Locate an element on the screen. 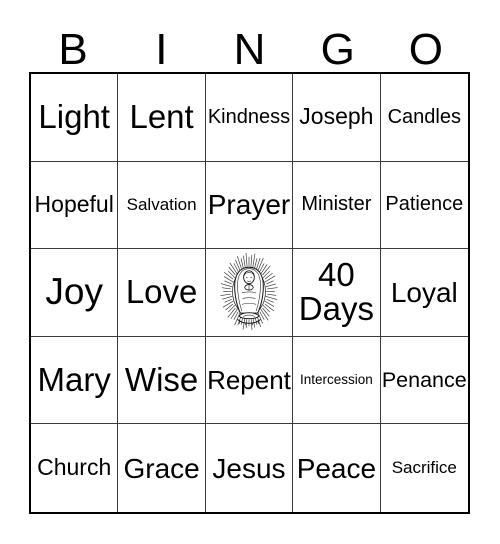  bingo-cell-label: Love is located at coordinates (161, 292).